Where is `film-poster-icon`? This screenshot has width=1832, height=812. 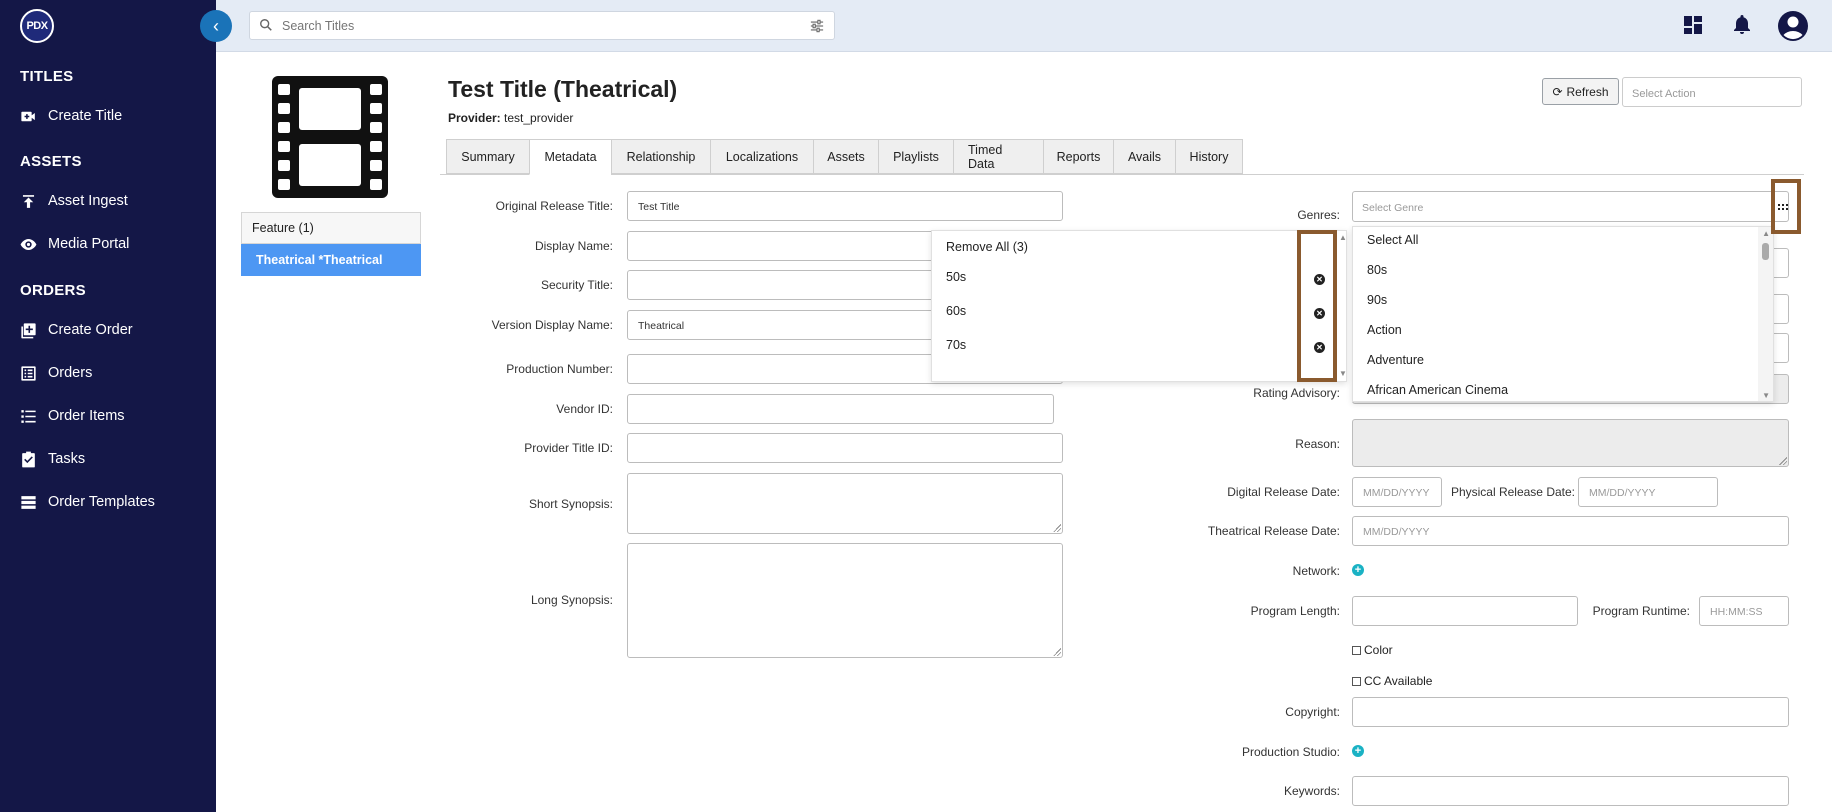 film-poster-icon is located at coordinates (330, 137).